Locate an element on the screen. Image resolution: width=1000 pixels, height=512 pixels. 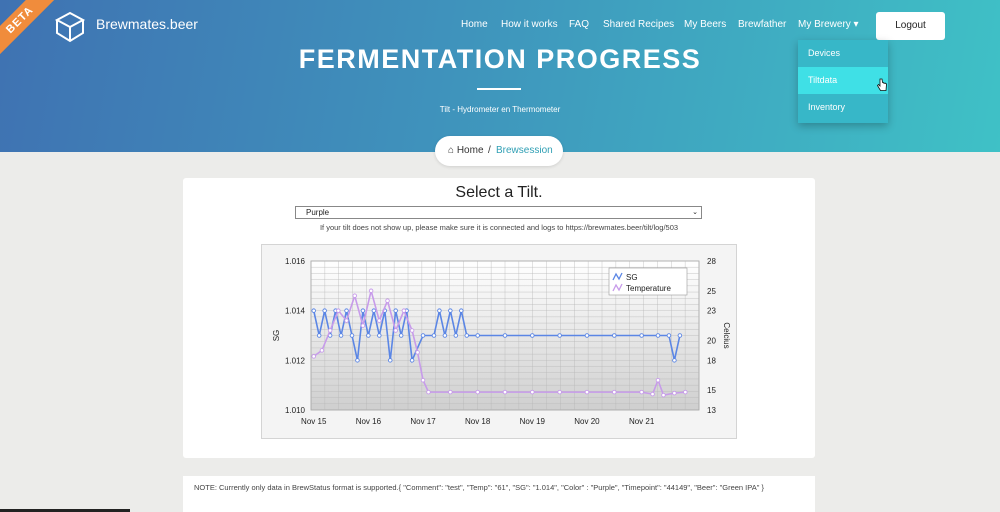
breadcrumb-home: ⌂ Home is located at coordinates (466, 151).